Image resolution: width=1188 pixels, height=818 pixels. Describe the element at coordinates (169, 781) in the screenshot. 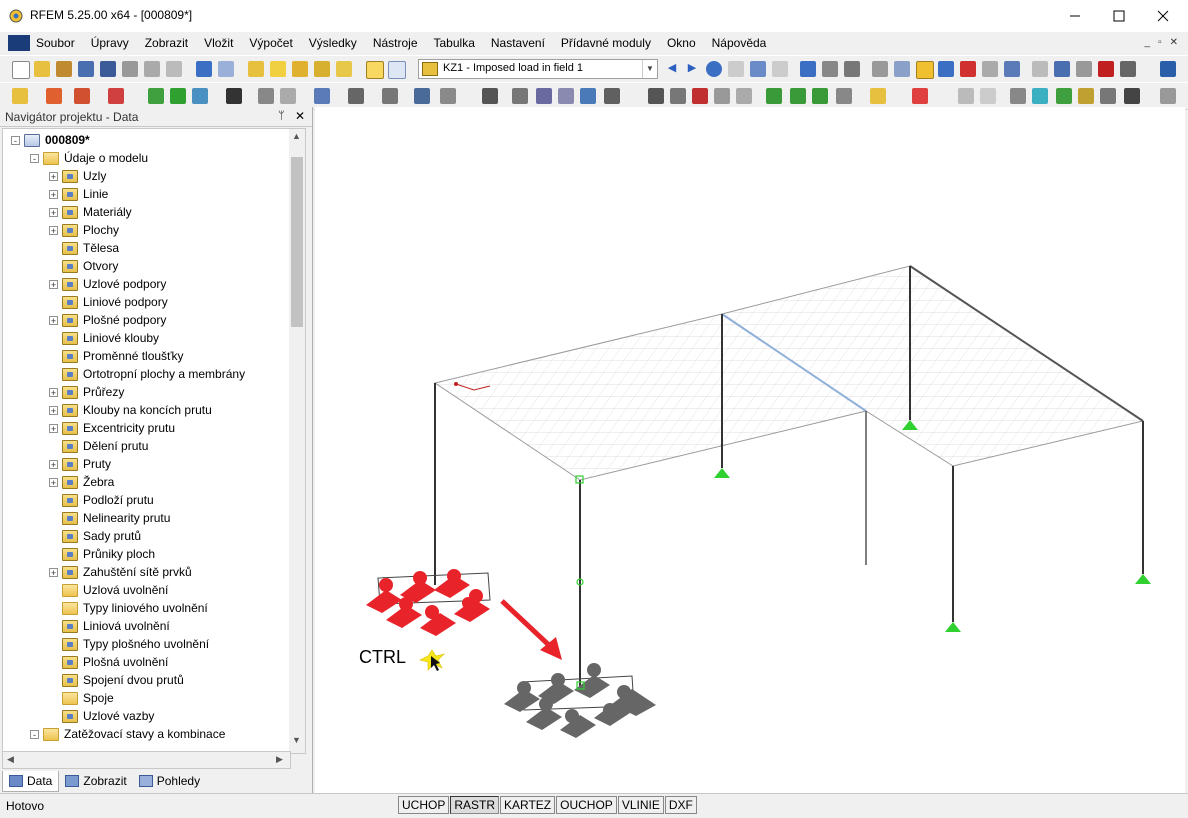

I see `tab-pohledy: Pohledy` at that location.